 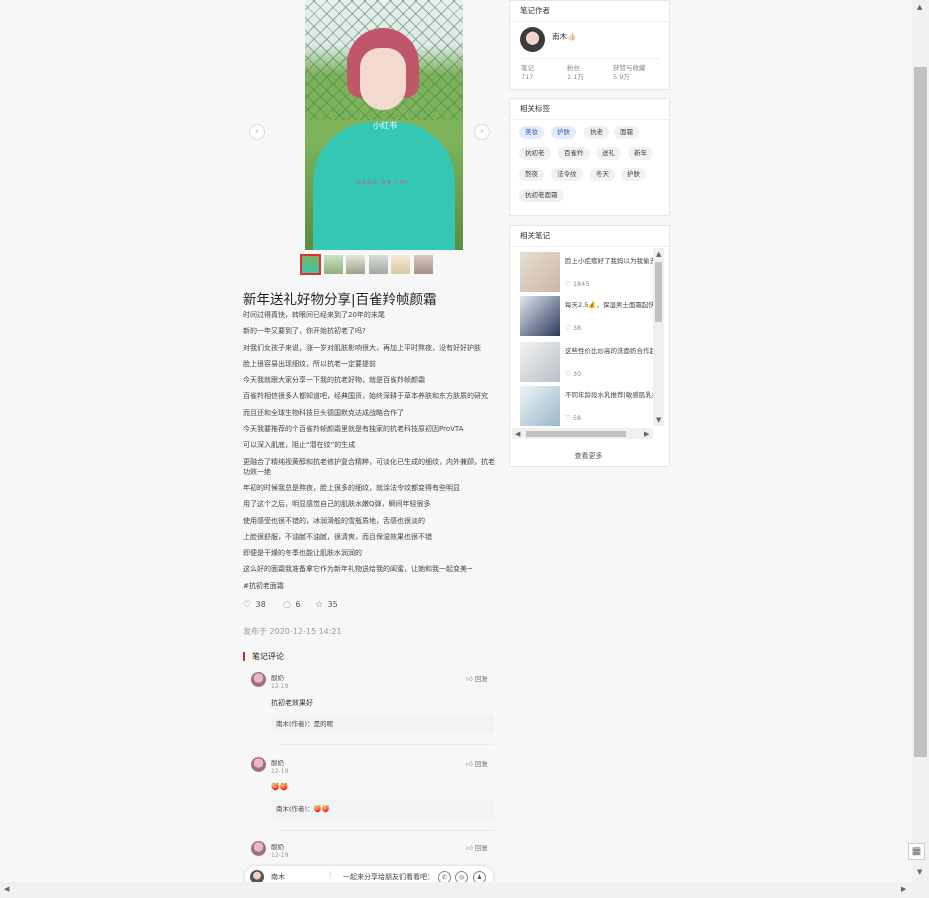 What do you see at coordinates (608, 153) in the screenshot?
I see `tag: 送礼` at bounding box center [608, 153].